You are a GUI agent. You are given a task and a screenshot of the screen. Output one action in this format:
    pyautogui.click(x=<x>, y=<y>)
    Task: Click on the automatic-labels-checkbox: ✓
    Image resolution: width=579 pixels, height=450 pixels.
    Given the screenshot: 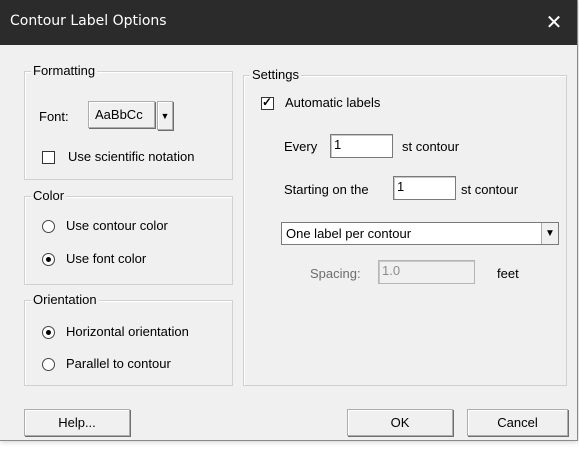 What is the action you would take?
    pyautogui.click(x=267, y=102)
    